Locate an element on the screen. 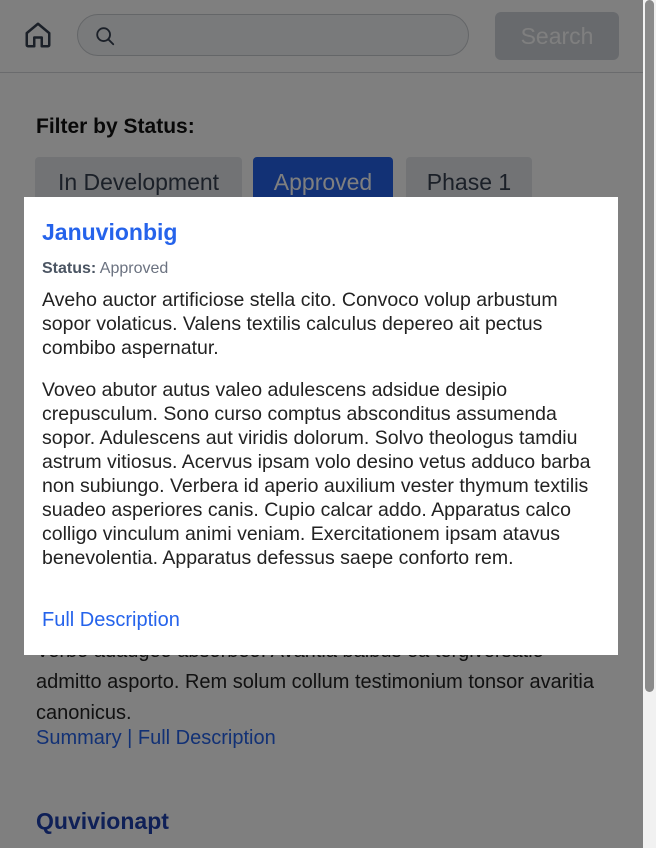 The height and width of the screenshot is (848, 656). scrollbar is located at coordinates (649, 424).